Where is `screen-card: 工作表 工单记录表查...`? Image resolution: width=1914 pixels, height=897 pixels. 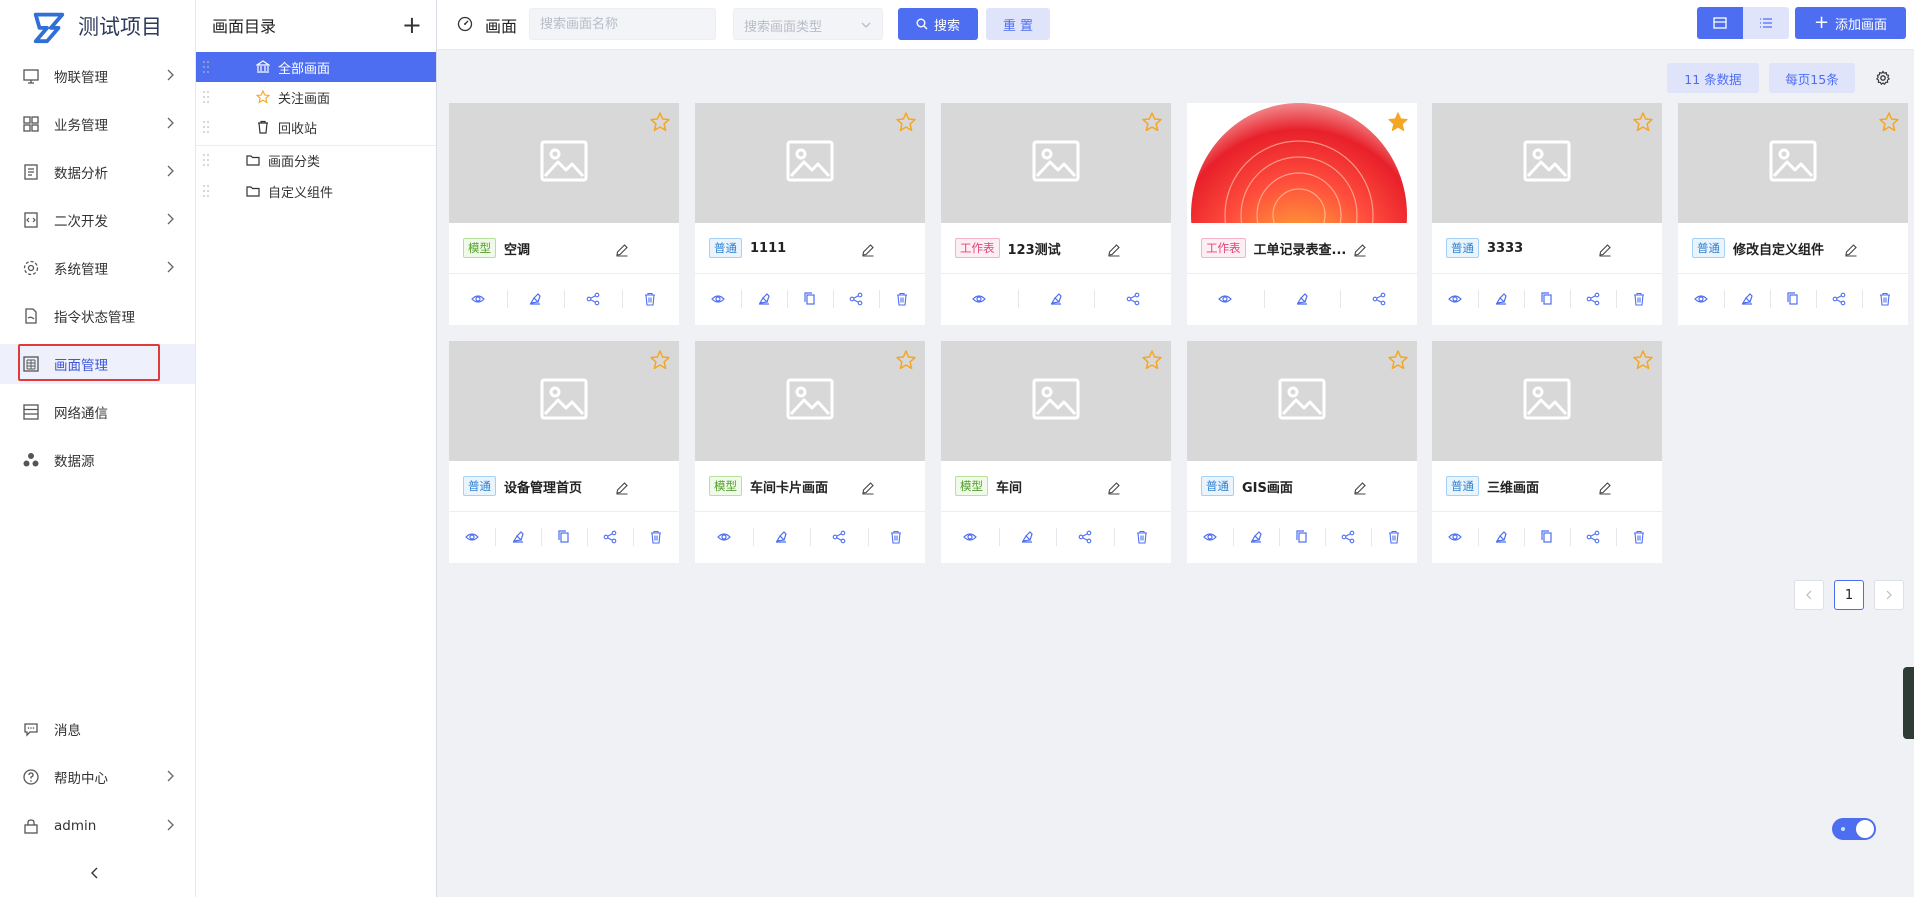 screen-card: 工作表 工单记录表查... is located at coordinates (1302, 214).